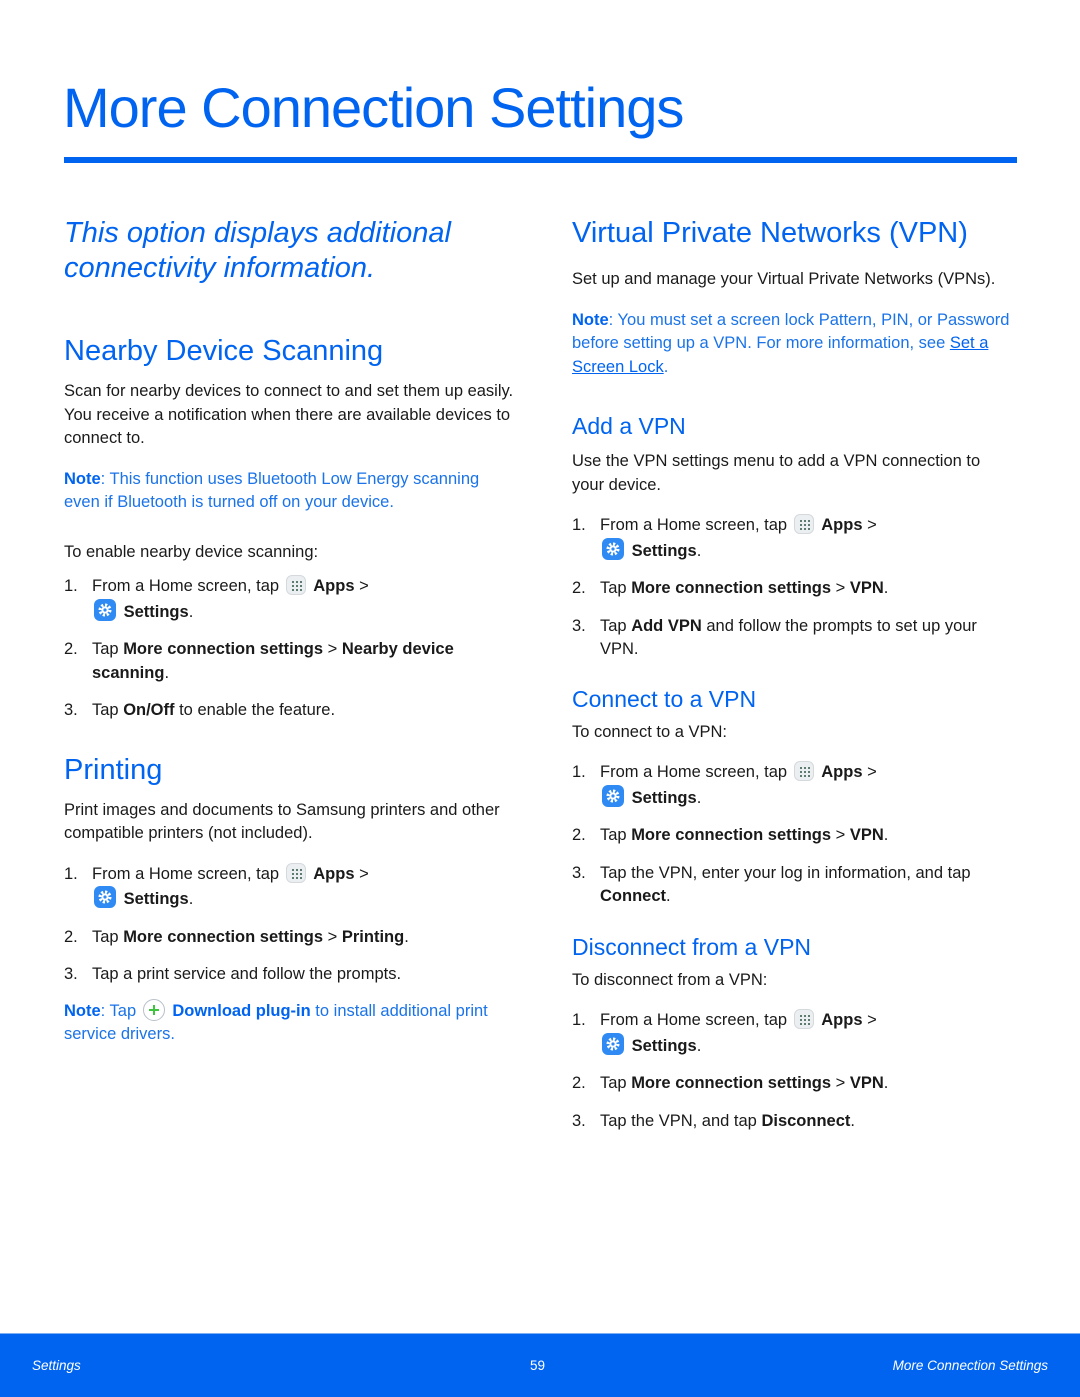 This screenshot has height=1397, width=1080. Describe the element at coordinates (970, 1365) in the screenshot. I see `footer-chapter-label: More Connection Settings` at that location.